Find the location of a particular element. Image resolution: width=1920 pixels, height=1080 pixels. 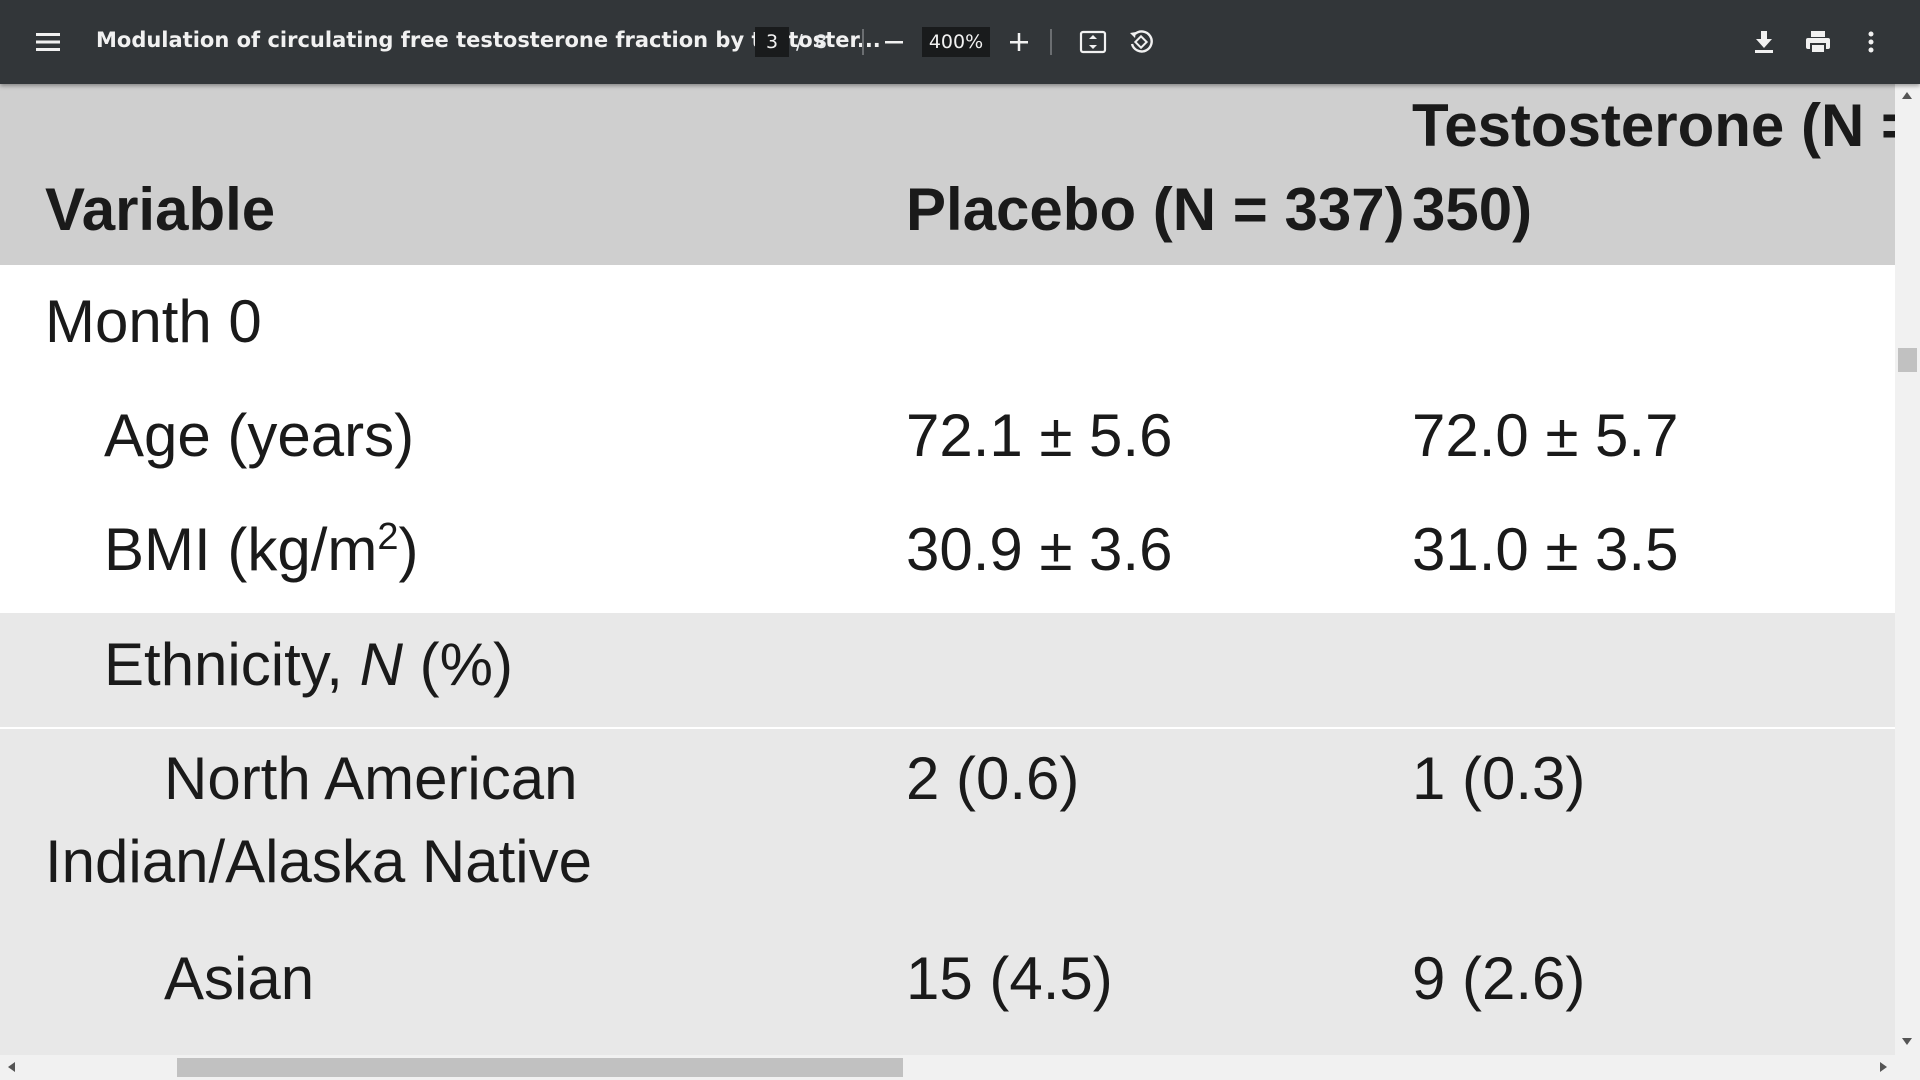

header-testosterone-line2: 350) is located at coordinates (1472, 209).